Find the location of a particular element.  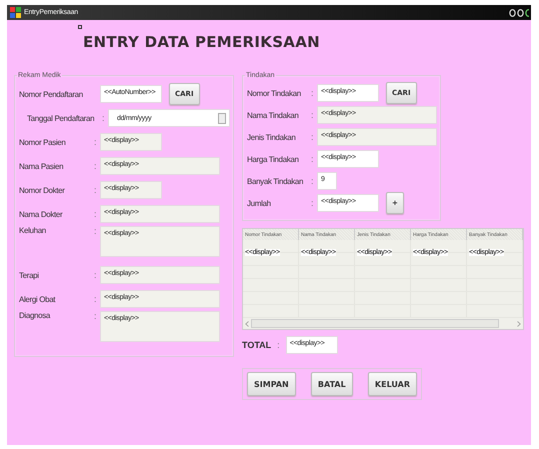

action-button: SIMPAN is located at coordinates (271, 384).